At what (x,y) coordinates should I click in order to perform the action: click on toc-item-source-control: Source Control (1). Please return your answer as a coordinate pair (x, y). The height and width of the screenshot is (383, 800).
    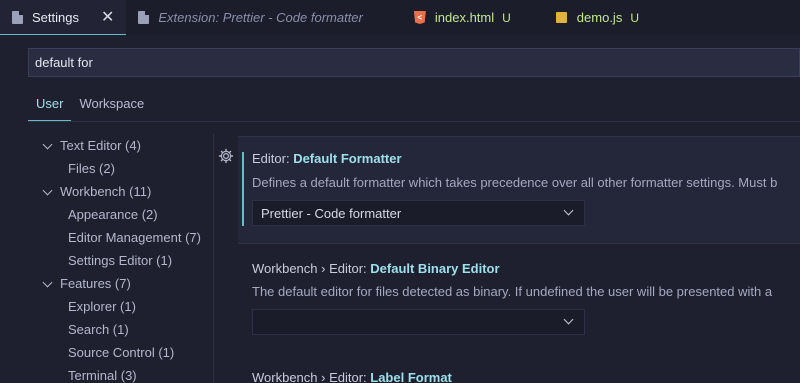
    Looking at the image, I should click on (121, 352).